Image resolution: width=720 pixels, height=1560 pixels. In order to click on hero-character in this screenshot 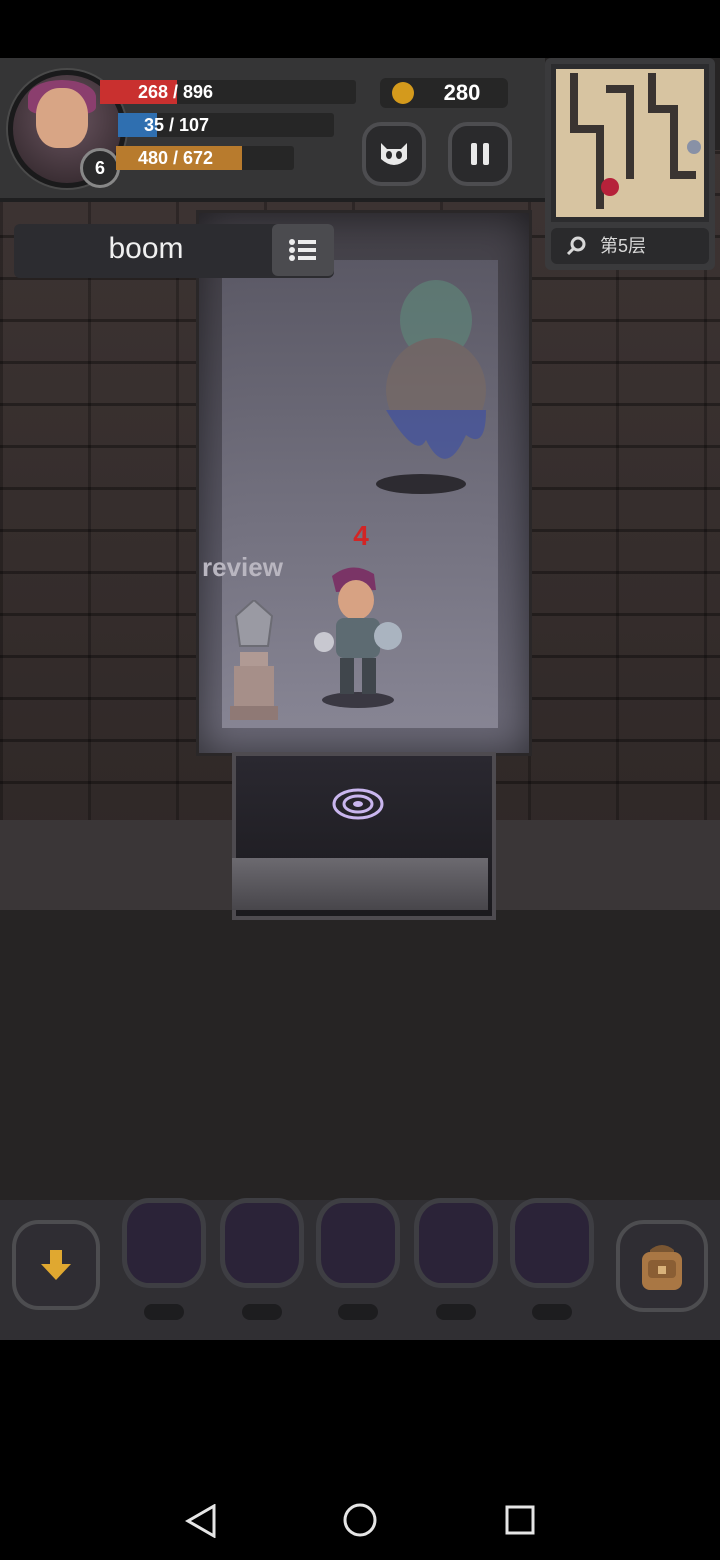, I will do `click(358, 634)`.